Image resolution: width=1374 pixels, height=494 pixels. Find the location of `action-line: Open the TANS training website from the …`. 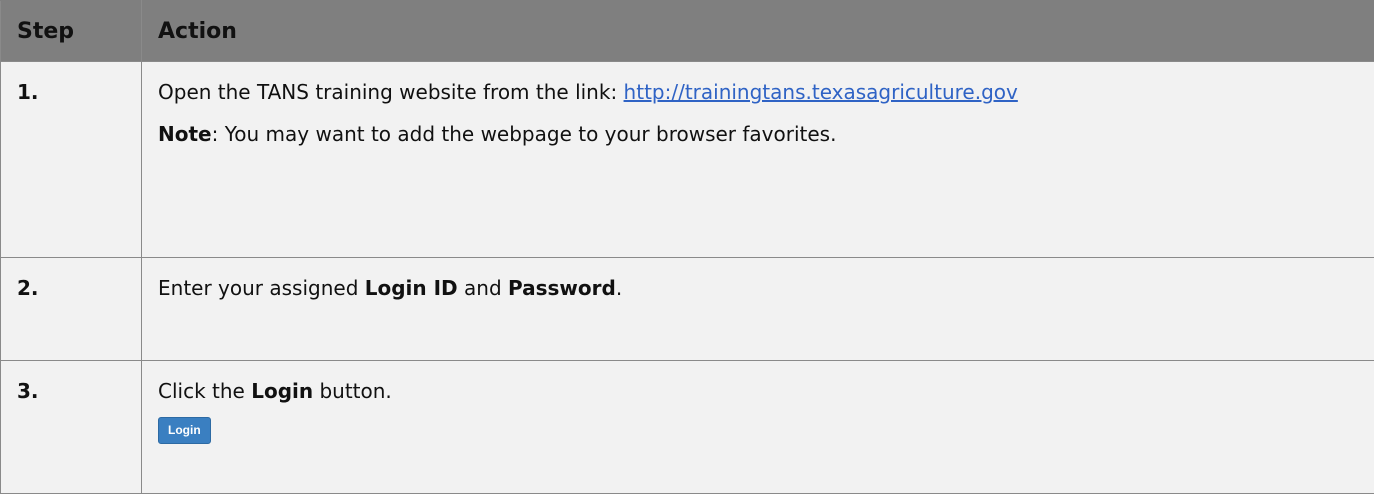

action-line: Open the TANS training website from the … is located at coordinates (758, 92).